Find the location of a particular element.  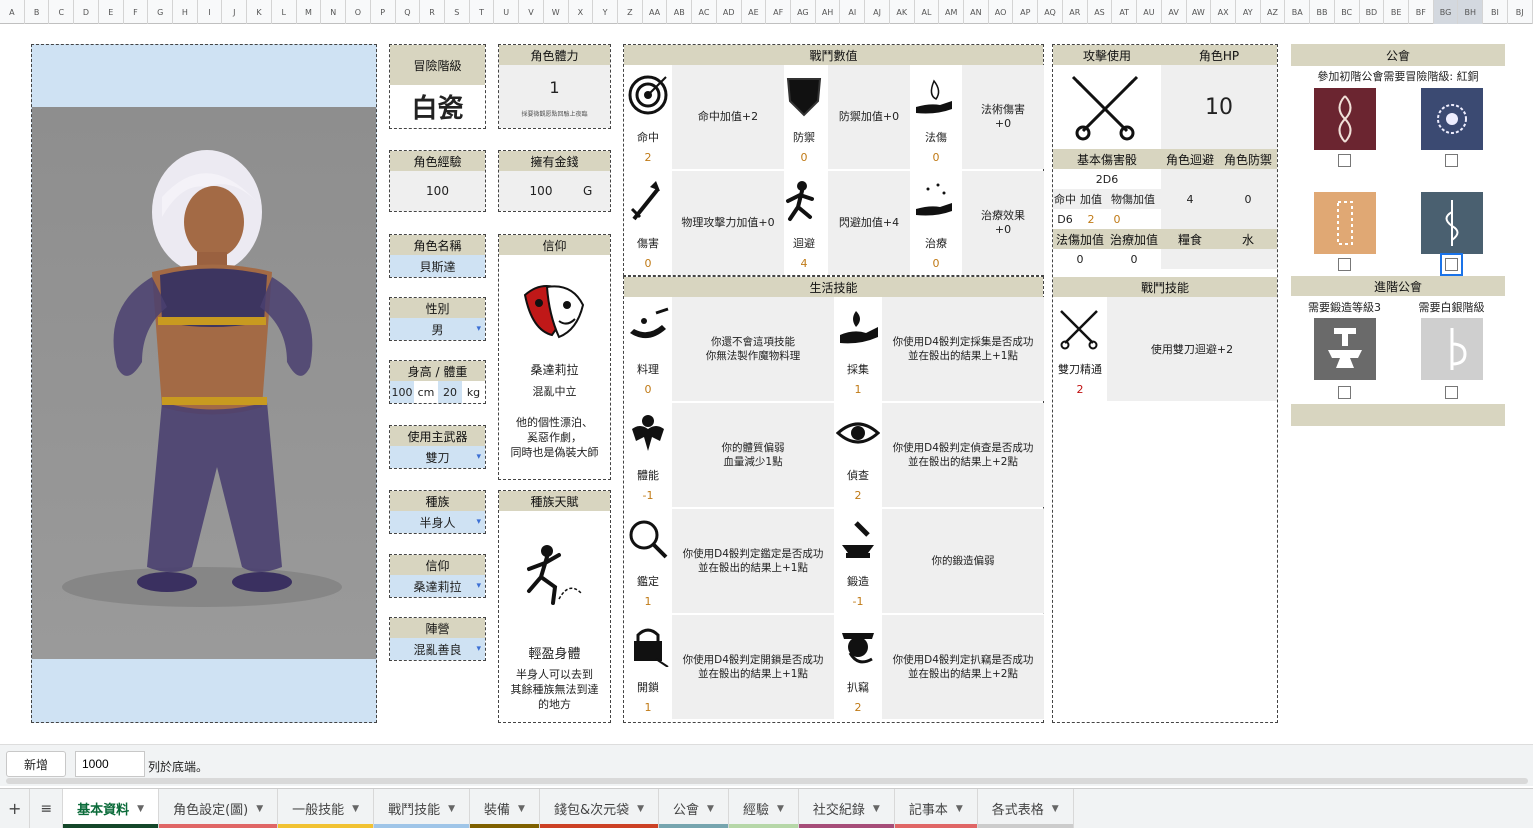

horizontal-scrollbar is located at coordinates (767, 781).